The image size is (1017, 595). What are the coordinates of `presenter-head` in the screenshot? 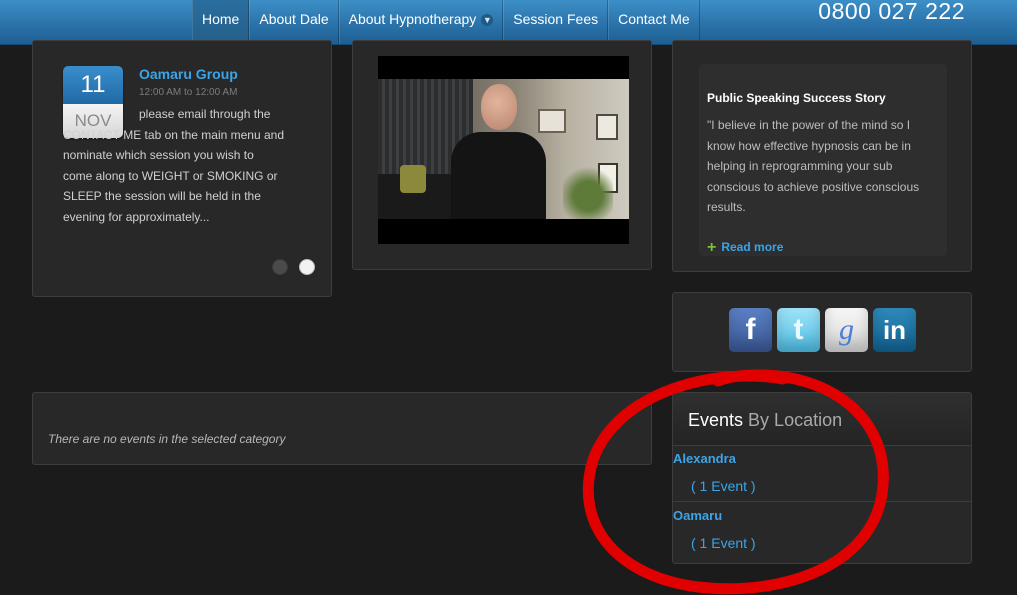 It's located at (499, 107).